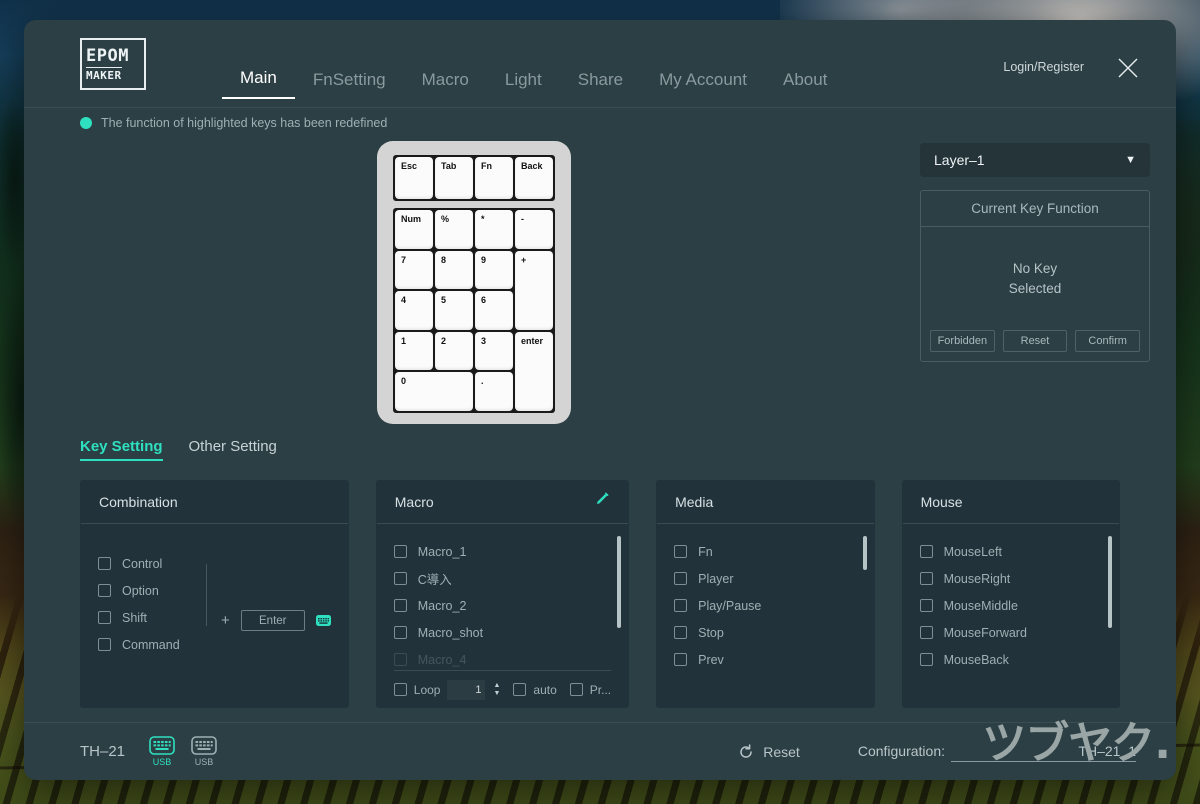 The image size is (1200, 804). I want to click on list-item: C導入, so click(502, 578).